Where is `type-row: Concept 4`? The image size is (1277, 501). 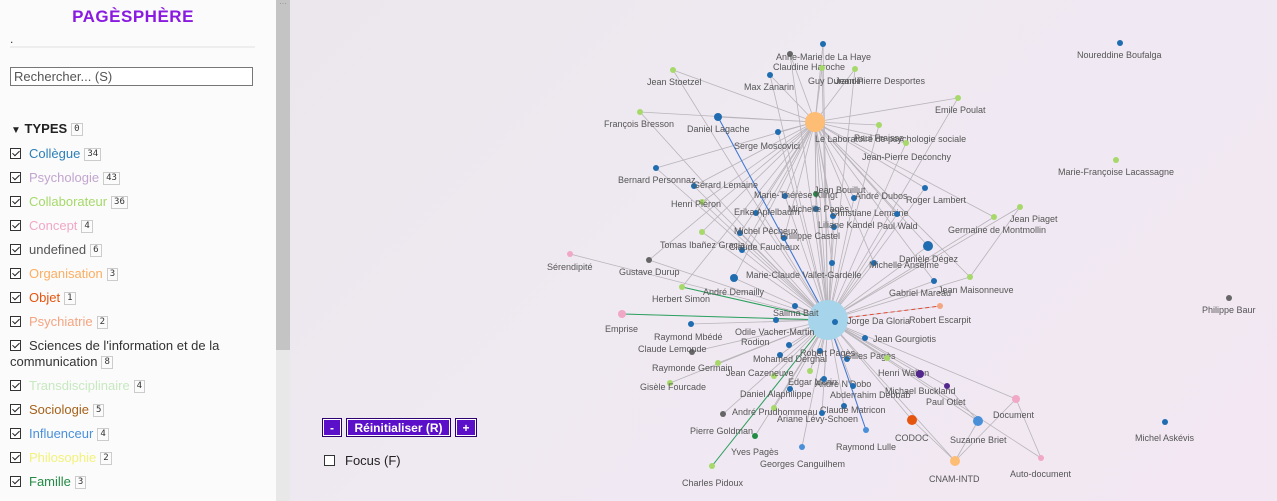
type-row: Concept 4 is located at coordinates (137, 226).